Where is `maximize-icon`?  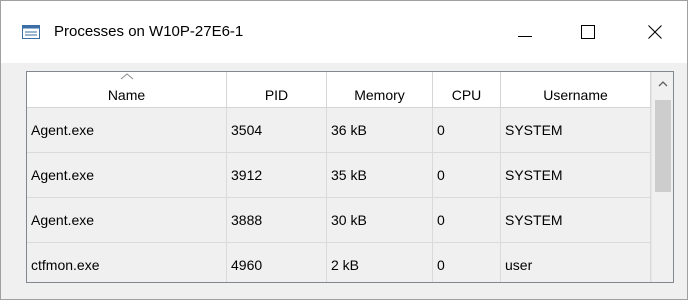 maximize-icon is located at coordinates (588, 32).